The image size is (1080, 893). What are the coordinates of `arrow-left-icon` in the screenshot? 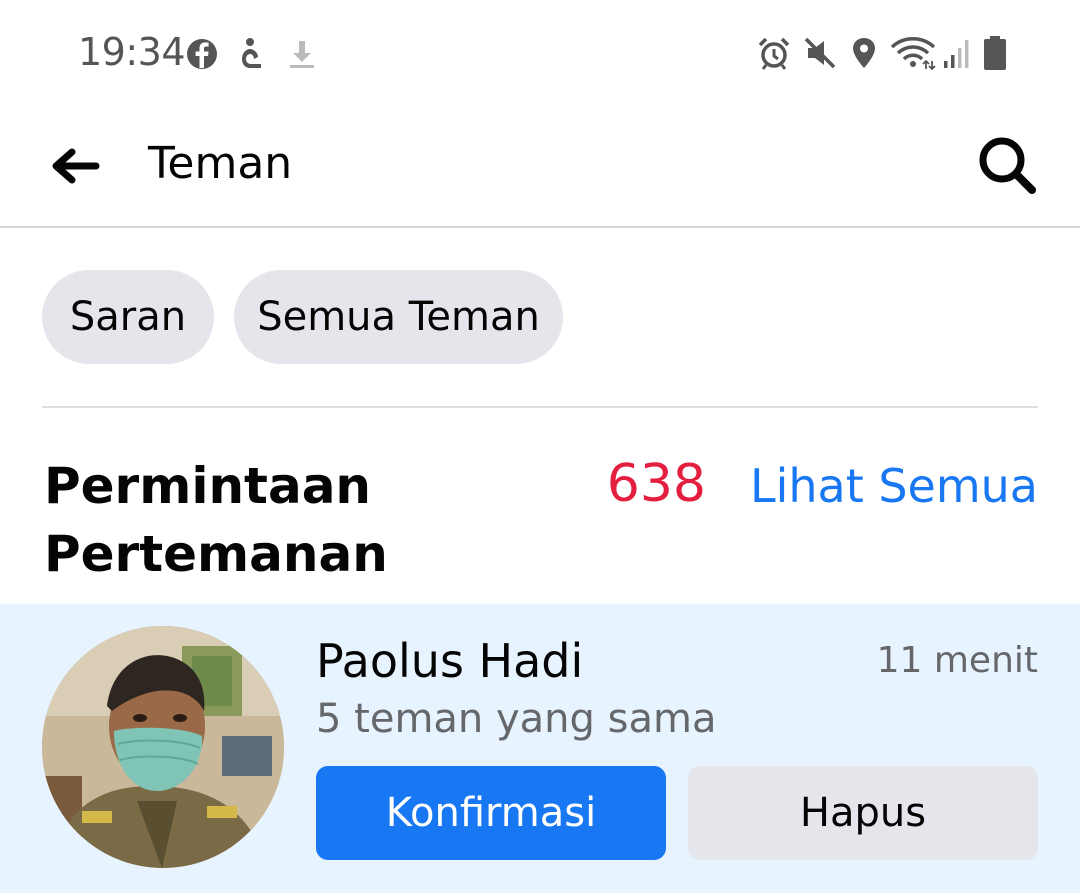 It's located at (76, 166).